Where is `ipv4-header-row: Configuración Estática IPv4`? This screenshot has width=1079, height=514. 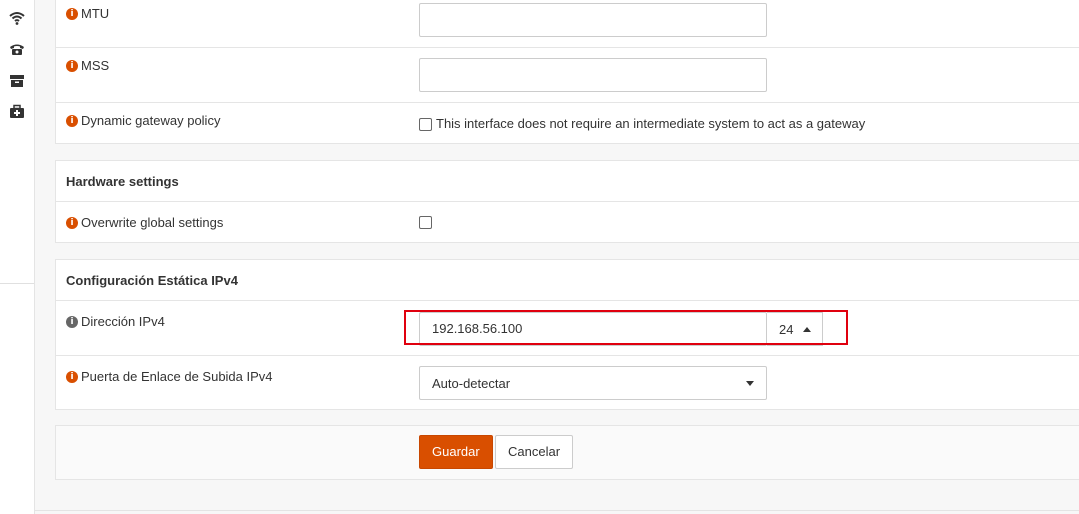
ipv4-header-row: Configuración Estática IPv4 is located at coordinates (567, 280).